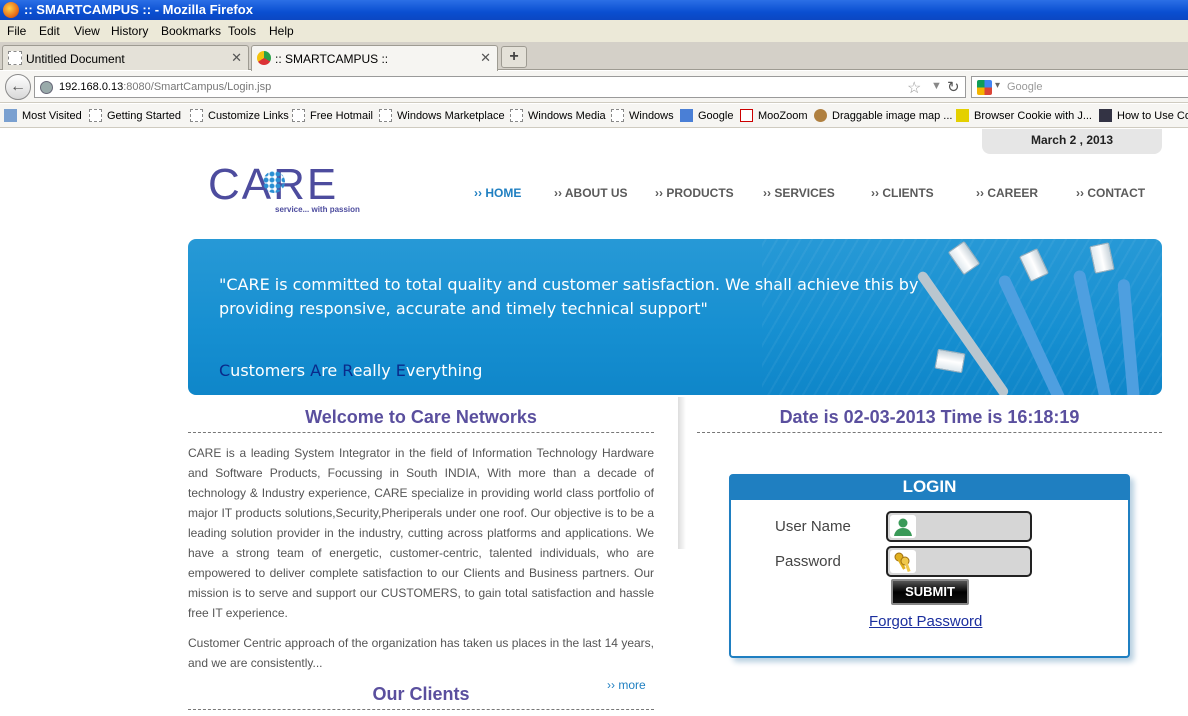  I want to click on username-field, so click(959, 526).